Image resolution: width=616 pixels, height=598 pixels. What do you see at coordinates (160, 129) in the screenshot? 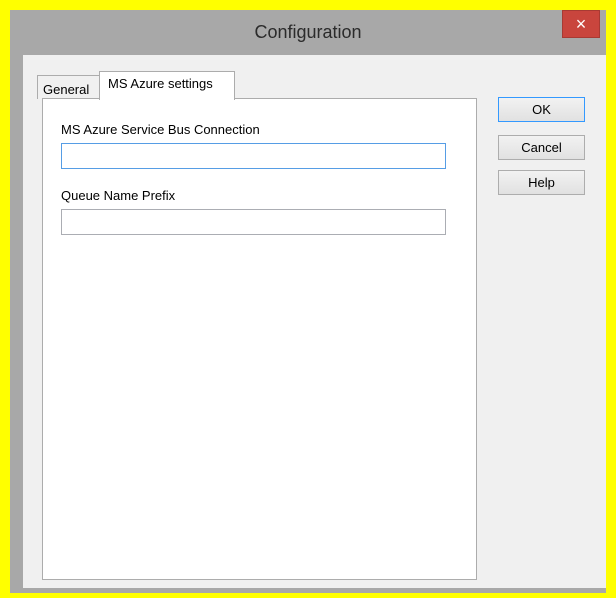
I see `connection-label: MS Azure Service Bus Connection` at bounding box center [160, 129].